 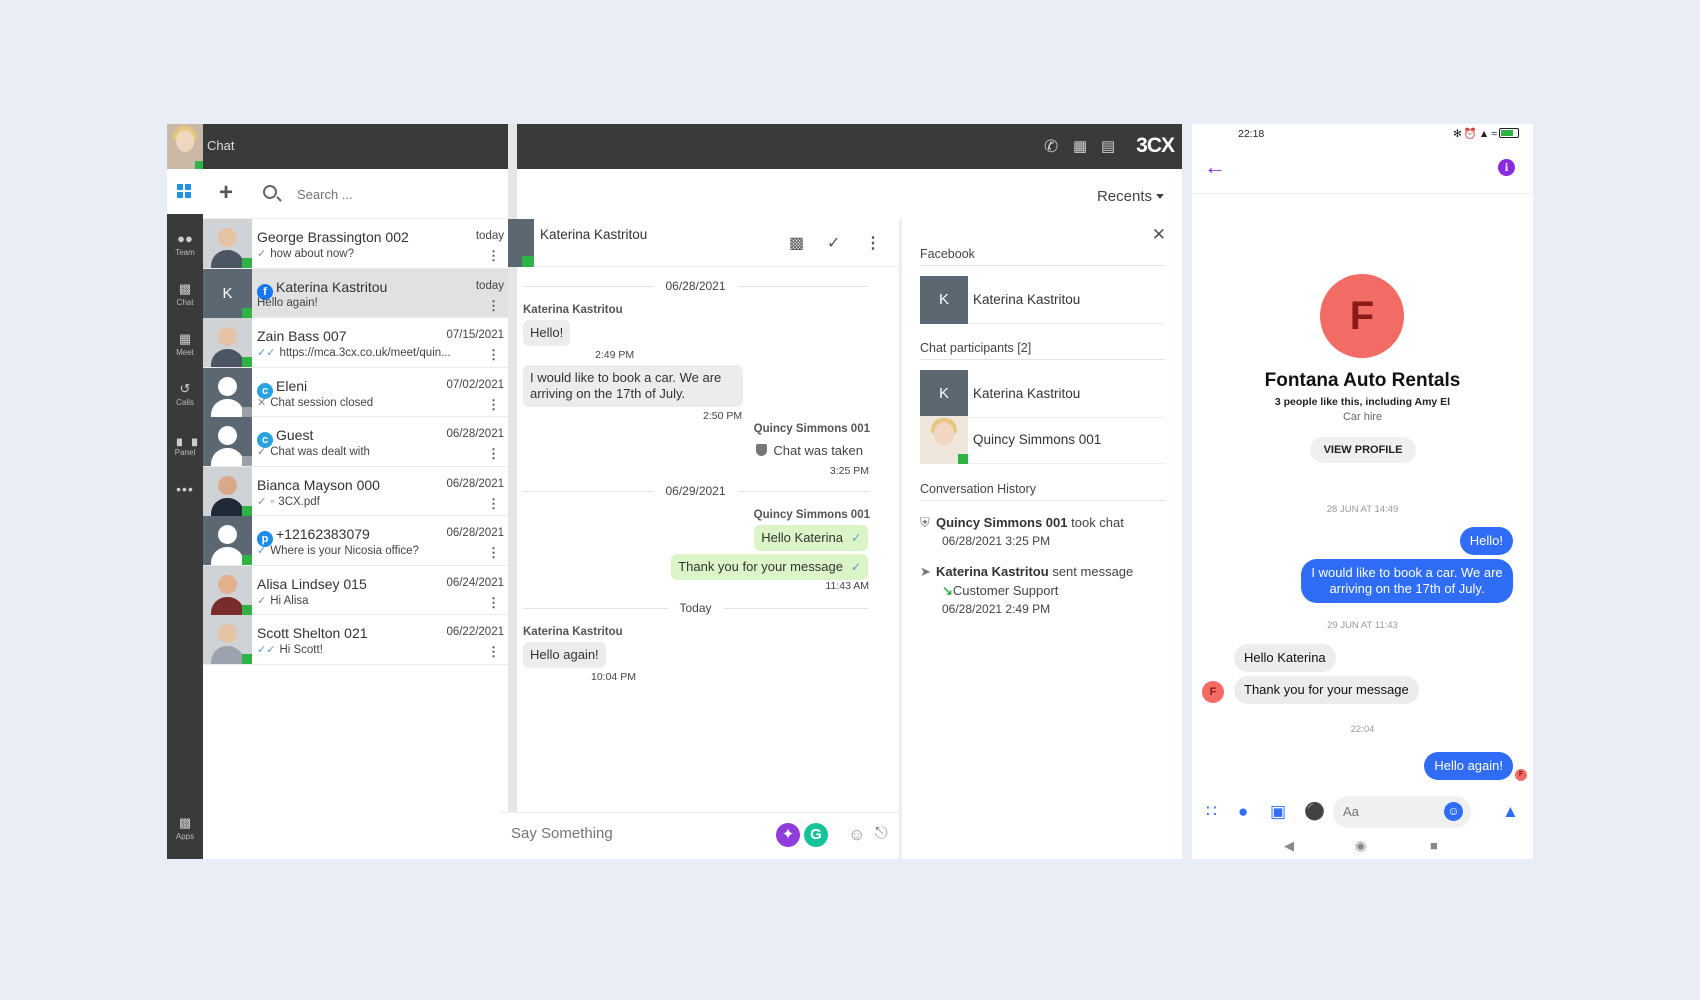 I want to click on page-avatar: F, so click(x=1362, y=316).